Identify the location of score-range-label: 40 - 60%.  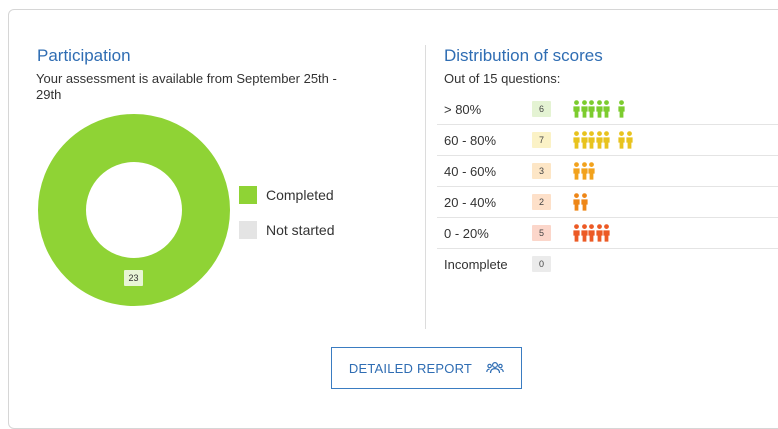
(470, 171).